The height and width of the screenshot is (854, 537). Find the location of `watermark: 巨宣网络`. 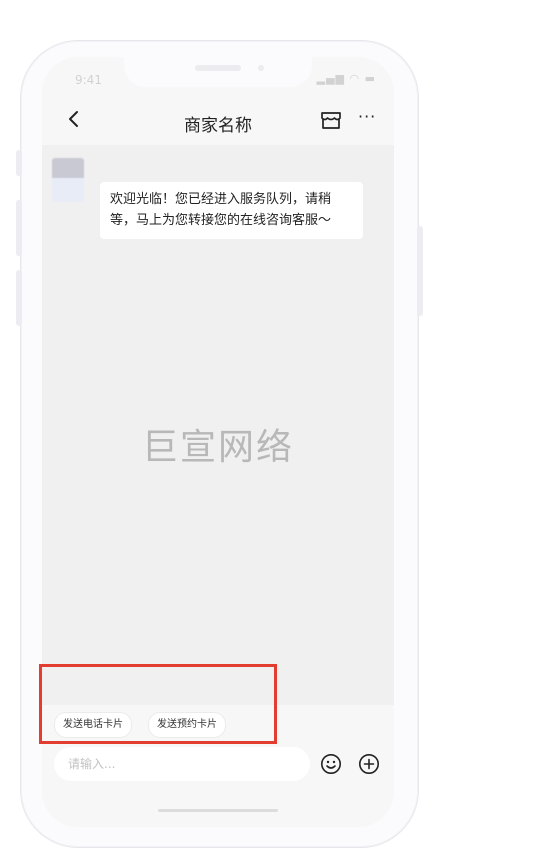

watermark: 巨宣网络 is located at coordinates (217, 447).